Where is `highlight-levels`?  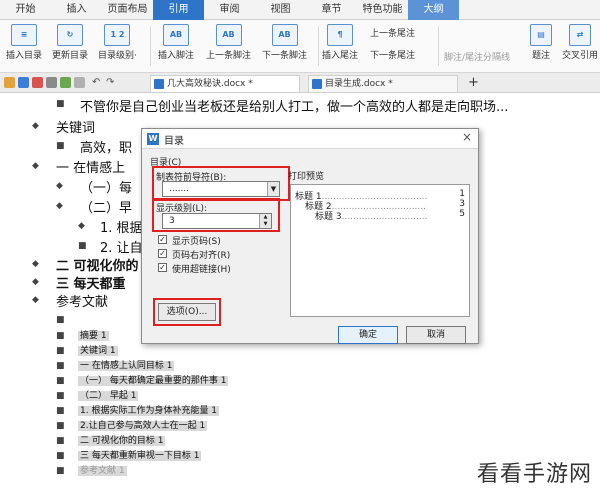 highlight-levels is located at coordinates (216, 215).